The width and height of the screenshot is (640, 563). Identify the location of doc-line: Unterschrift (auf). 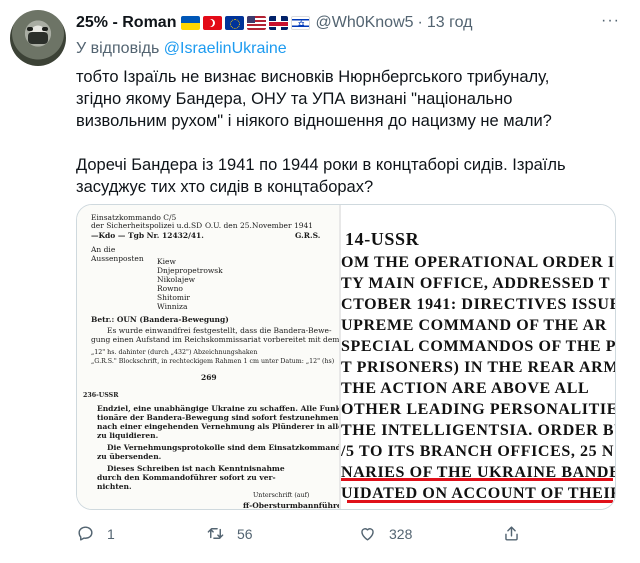
(281, 495).